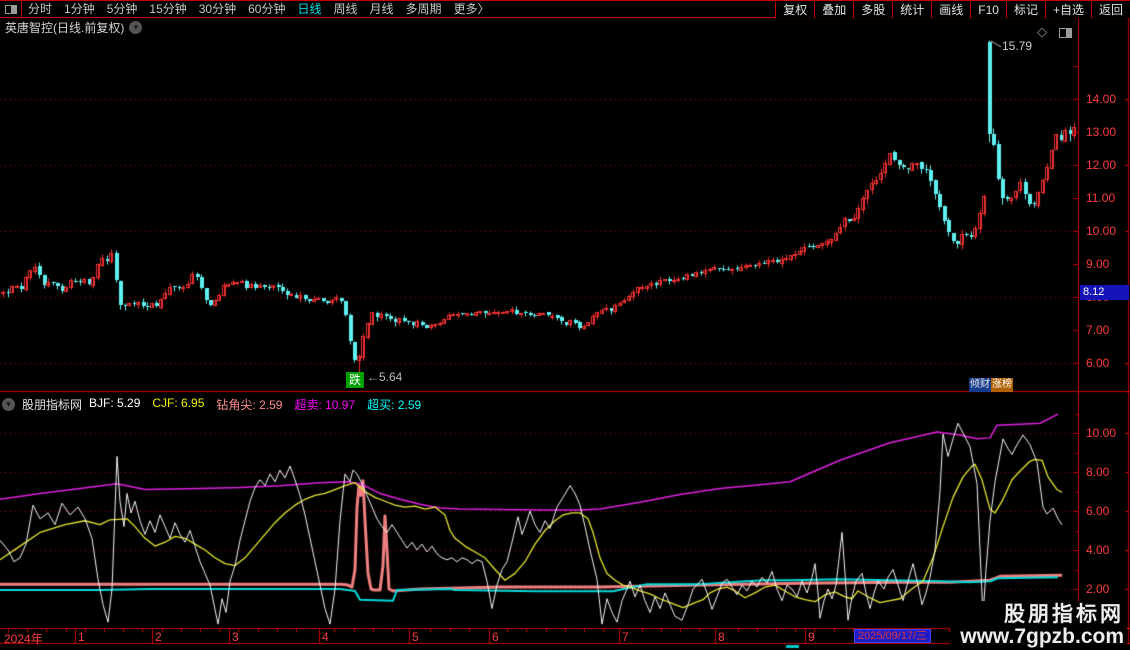 The height and width of the screenshot is (650, 1130). Describe the element at coordinates (325, 405) in the screenshot. I see `indicator-value-3: 超卖: 10.97` at that location.